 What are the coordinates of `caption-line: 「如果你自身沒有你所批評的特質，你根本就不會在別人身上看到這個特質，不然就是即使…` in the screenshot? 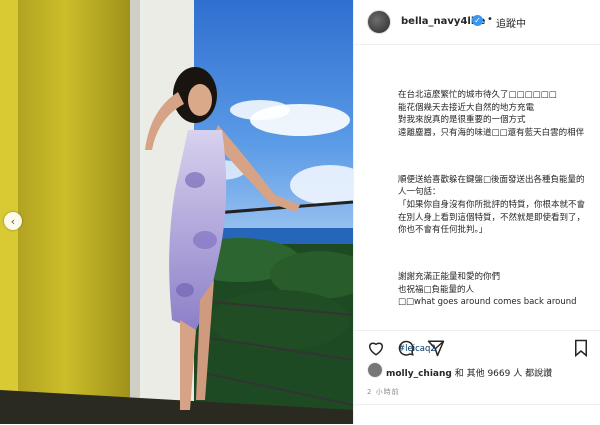 It's located at (492, 217).